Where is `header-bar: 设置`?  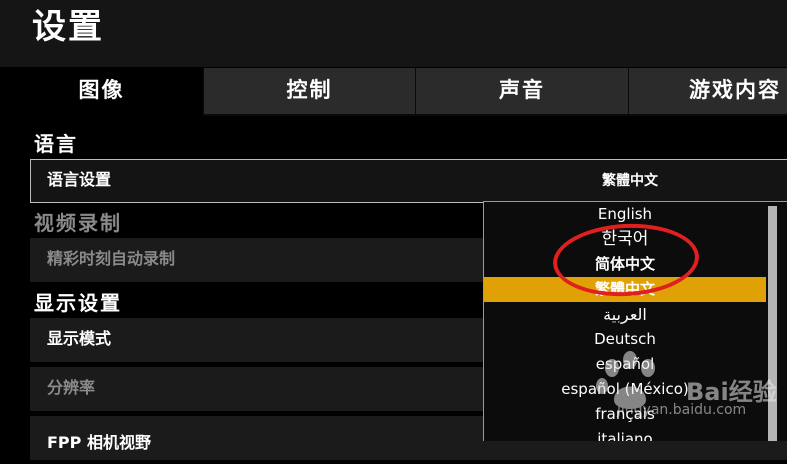 header-bar: 设置 is located at coordinates (393, 33).